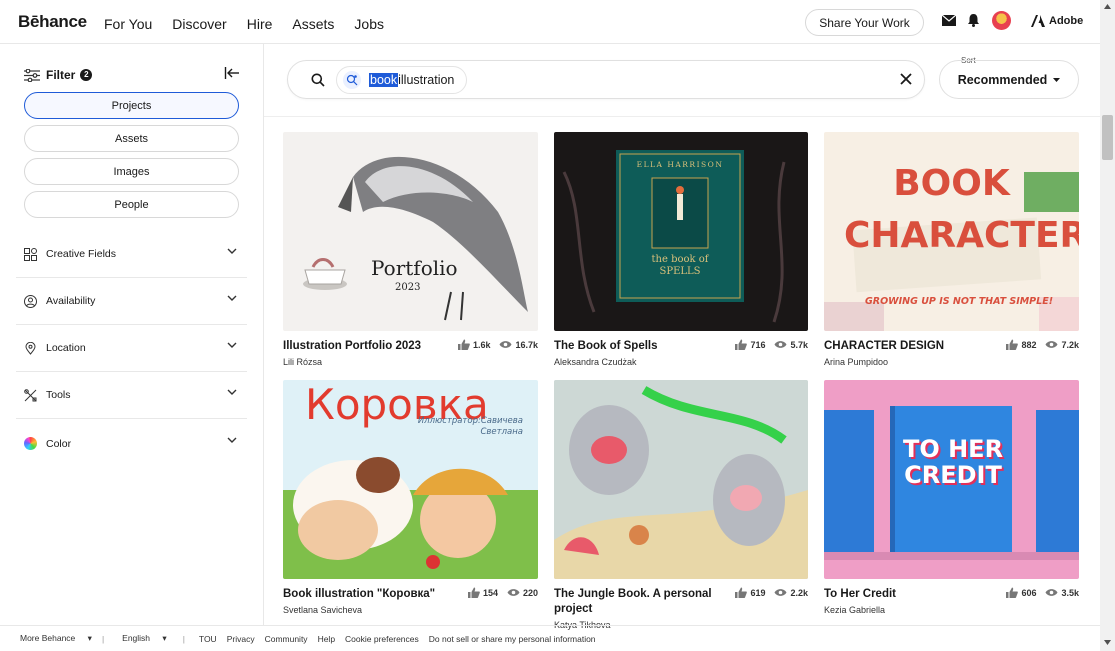  Describe the element at coordinates (526, 344) in the screenshot. I see `view-count: 16.7k` at that location.